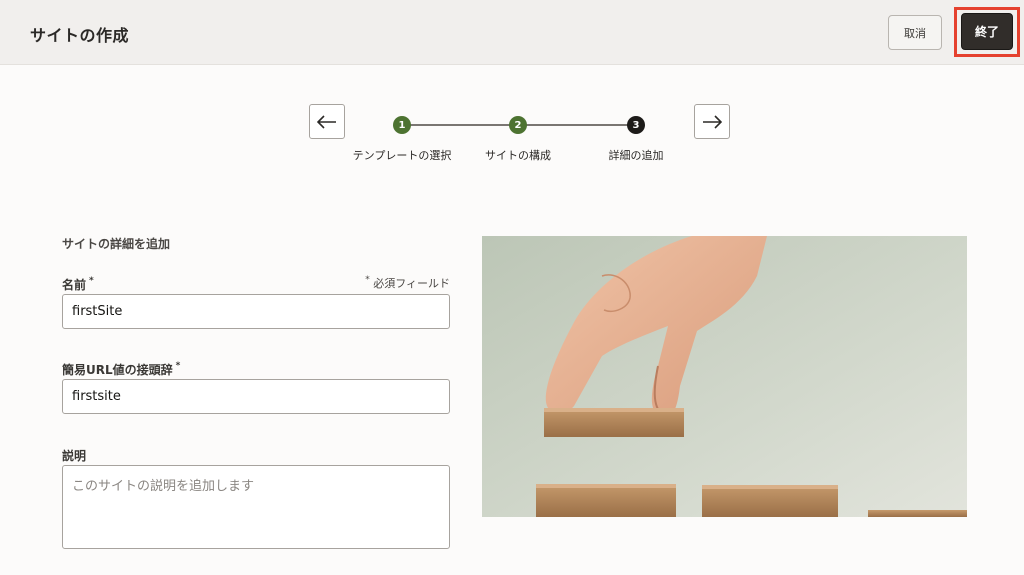 Image resolution: width=1024 pixels, height=575 pixels. What do you see at coordinates (987, 31) in the screenshot?
I see `finish-button: 終了` at bounding box center [987, 31].